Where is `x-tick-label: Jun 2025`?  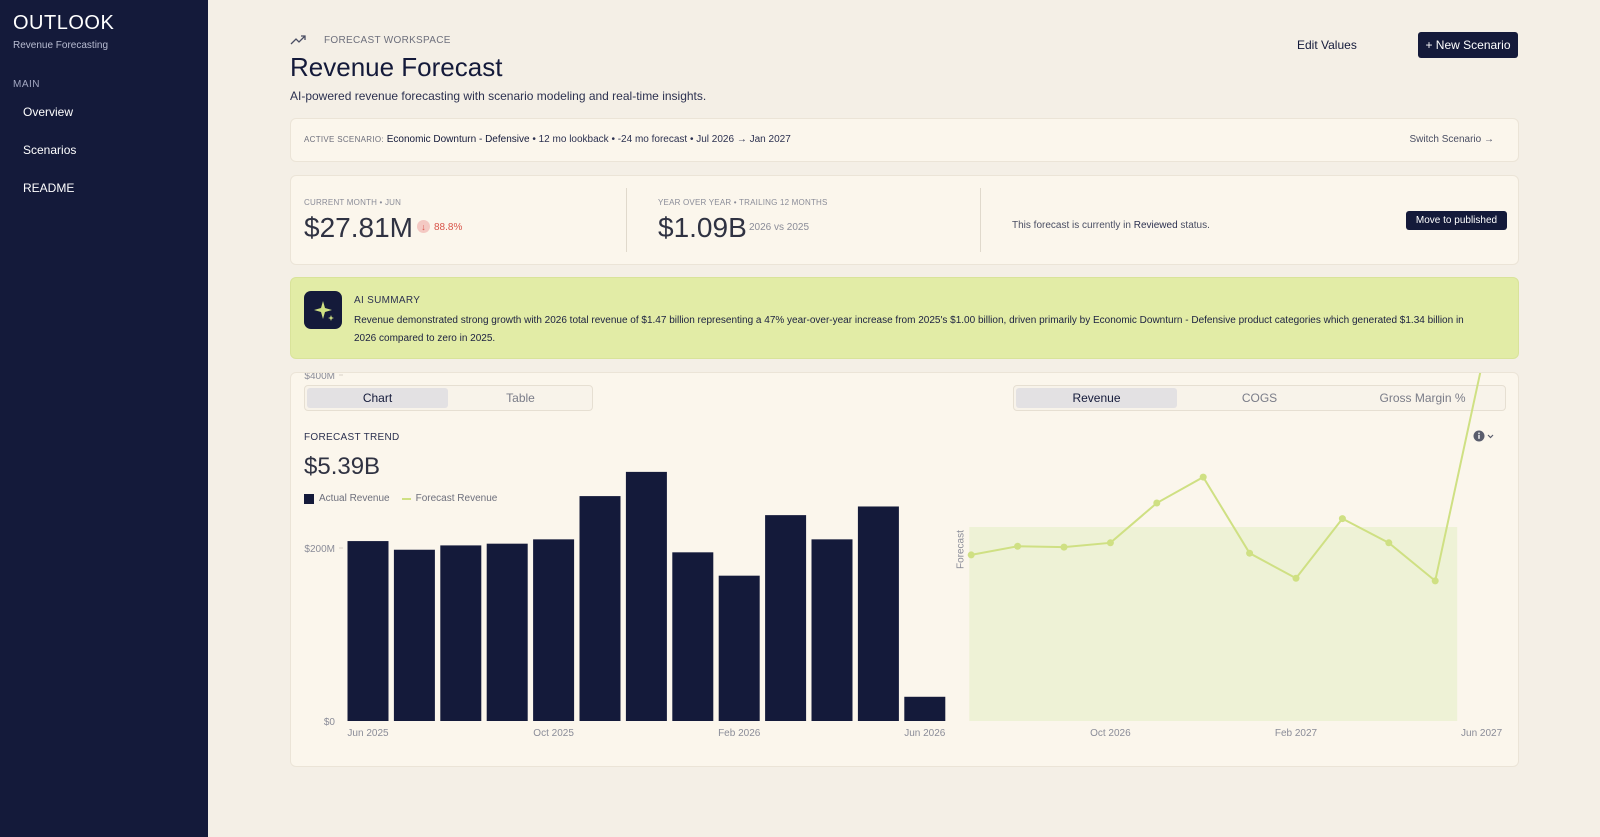 x-tick-label: Jun 2025 is located at coordinates (368, 733).